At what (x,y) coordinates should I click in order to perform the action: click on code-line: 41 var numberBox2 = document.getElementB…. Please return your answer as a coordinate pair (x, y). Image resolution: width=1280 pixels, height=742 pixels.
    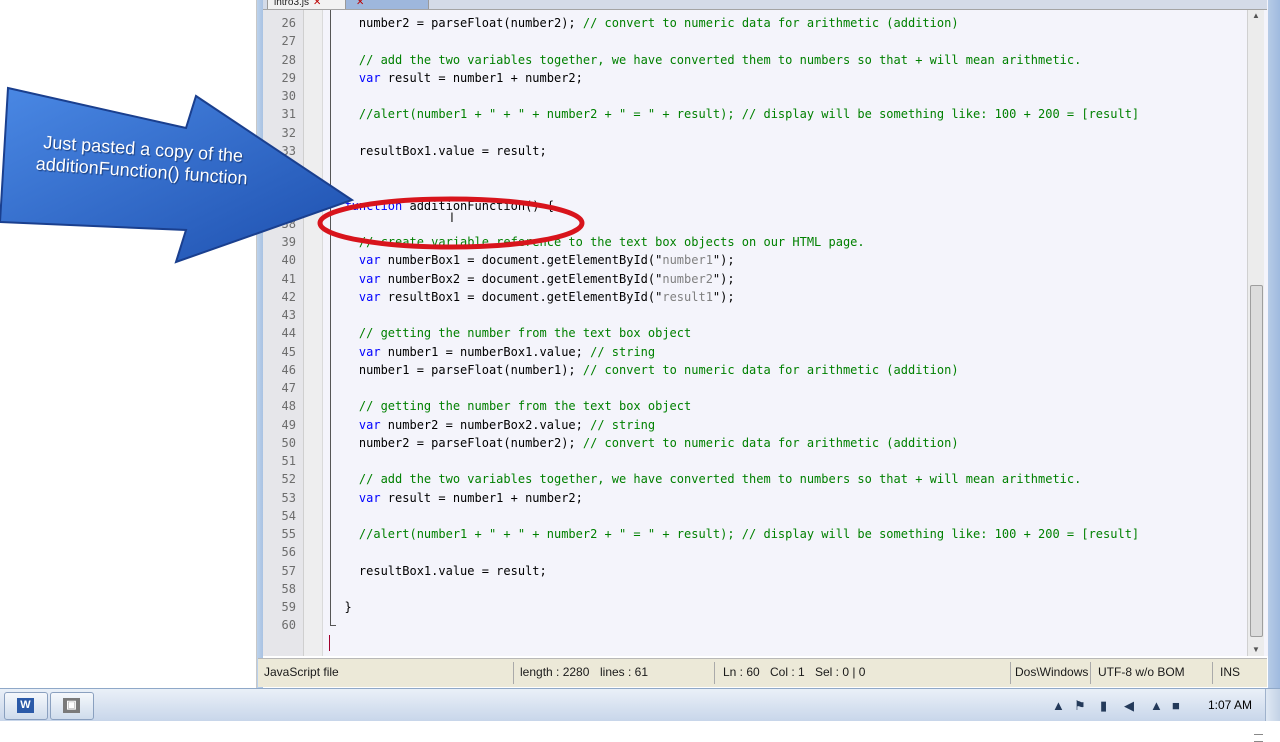
    Looking at the image, I should click on (765, 279).